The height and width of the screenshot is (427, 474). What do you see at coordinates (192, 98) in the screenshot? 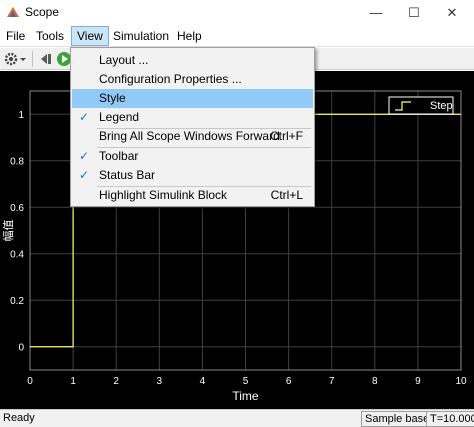
I see `menu-item-style: Style` at bounding box center [192, 98].